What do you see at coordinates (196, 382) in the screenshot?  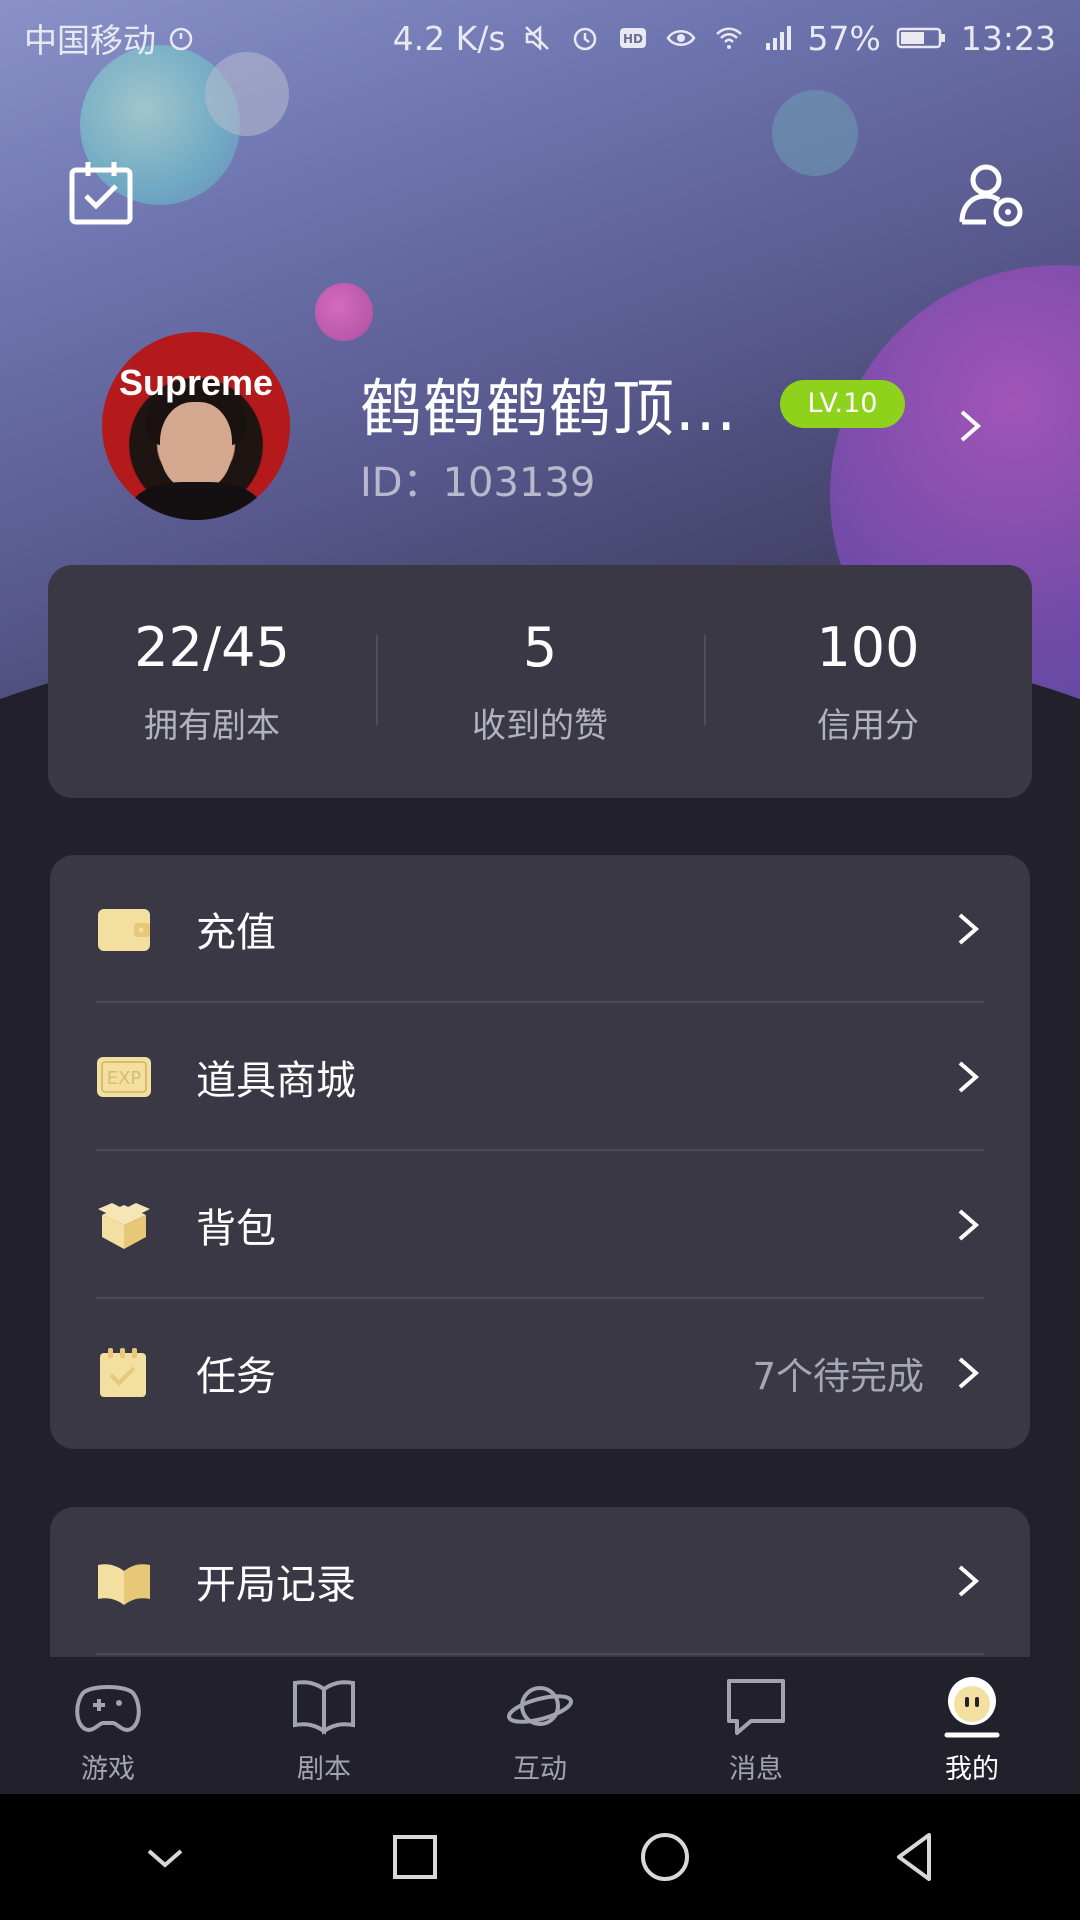 I see `avatar-logo-text: Supreme` at bounding box center [196, 382].